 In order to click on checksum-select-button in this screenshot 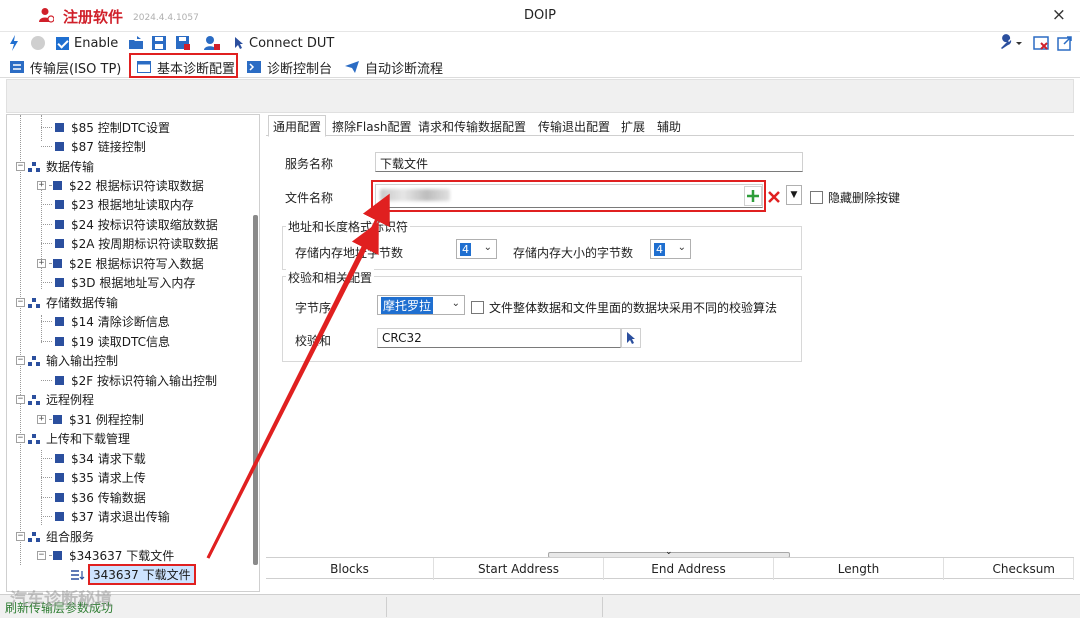, I will do `click(631, 338)`.